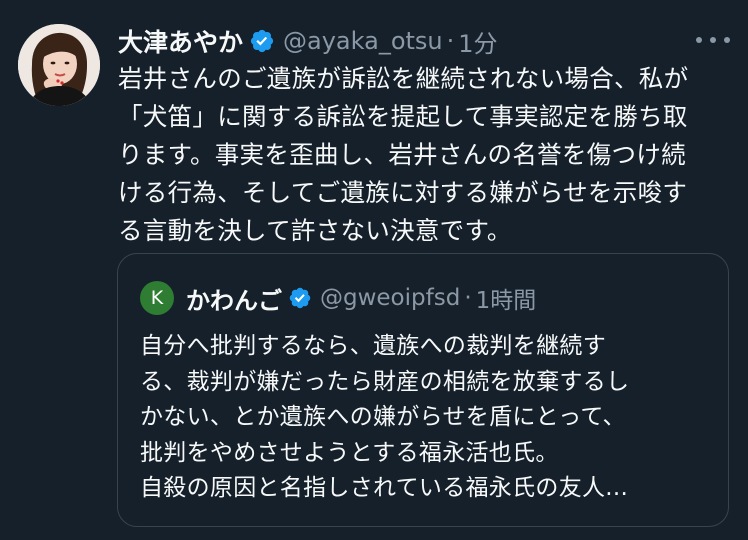 This screenshot has width=748, height=540. What do you see at coordinates (403, 192) in the screenshot?
I see `tweet-text-line: ける行為、そしてご遺族に対する嫌がらせを示唆す` at bounding box center [403, 192].